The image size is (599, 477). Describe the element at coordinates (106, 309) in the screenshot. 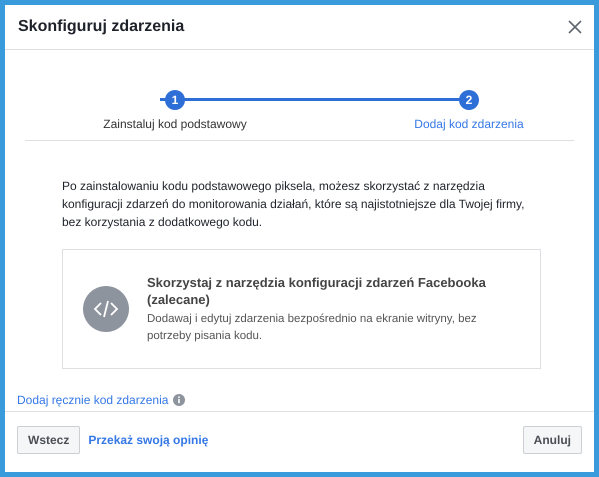

I see `code-icon` at that location.